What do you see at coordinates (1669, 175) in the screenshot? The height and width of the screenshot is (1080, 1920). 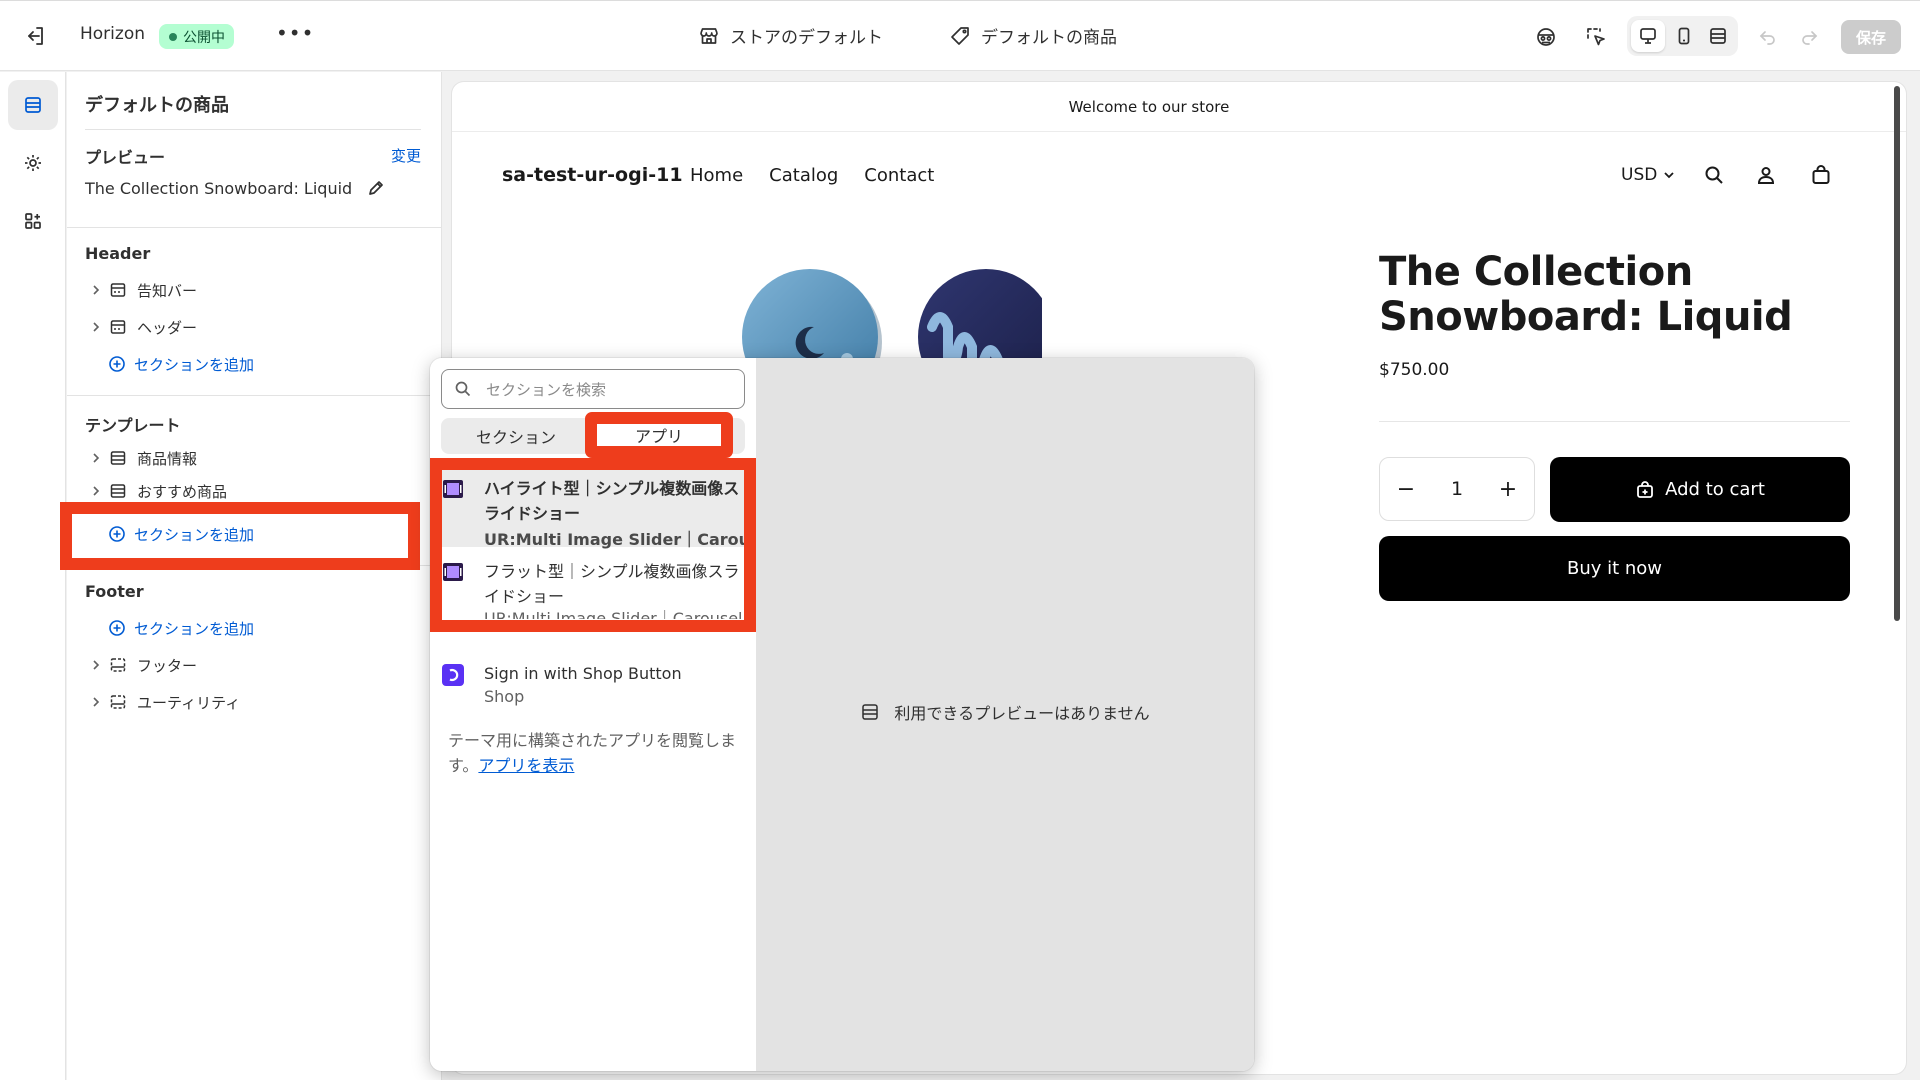 I see `chevron-down-icon` at bounding box center [1669, 175].